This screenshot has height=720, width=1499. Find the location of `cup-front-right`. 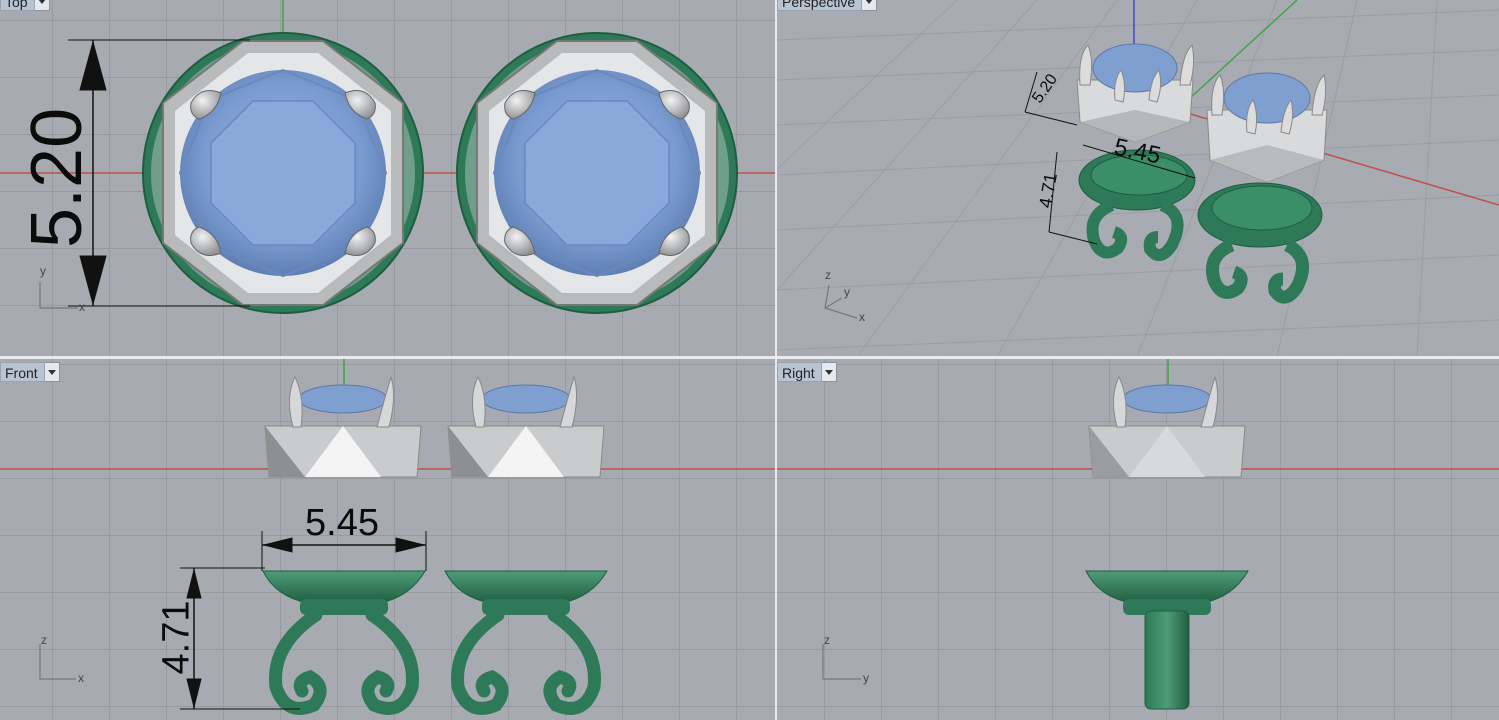

cup-front-right is located at coordinates (526, 642).